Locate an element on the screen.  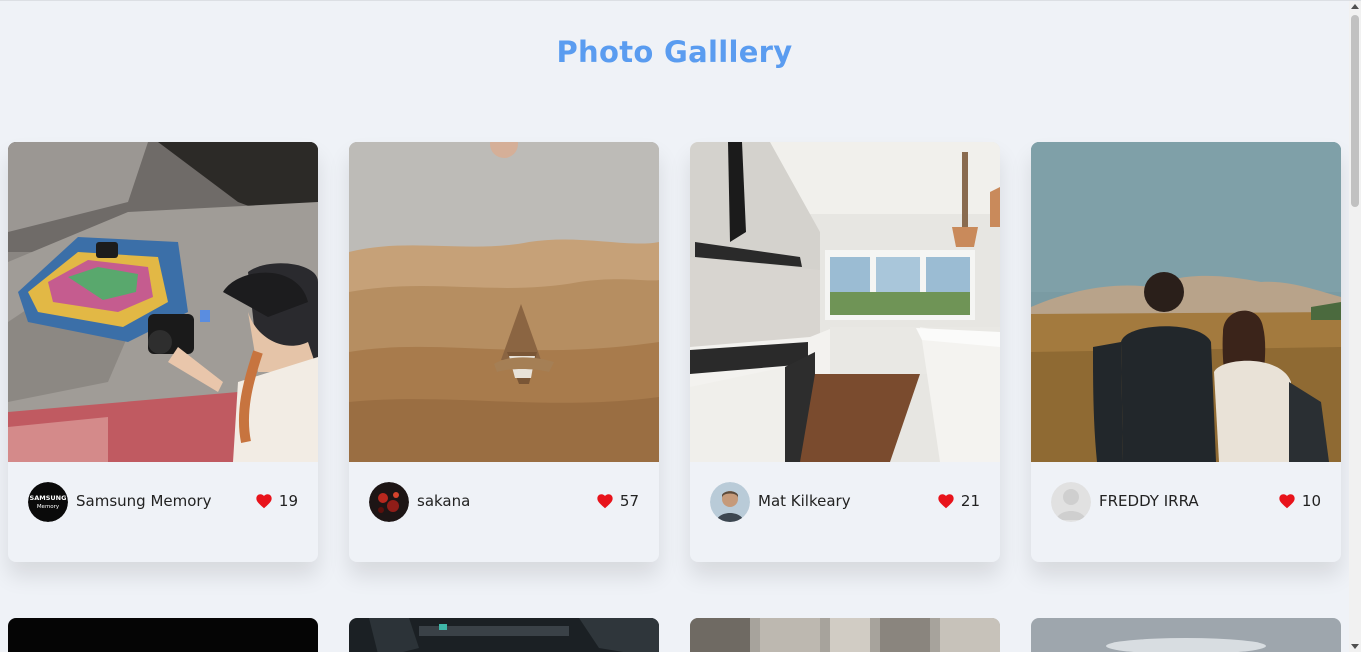
like-button: 10 is located at coordinates (1299, 501).